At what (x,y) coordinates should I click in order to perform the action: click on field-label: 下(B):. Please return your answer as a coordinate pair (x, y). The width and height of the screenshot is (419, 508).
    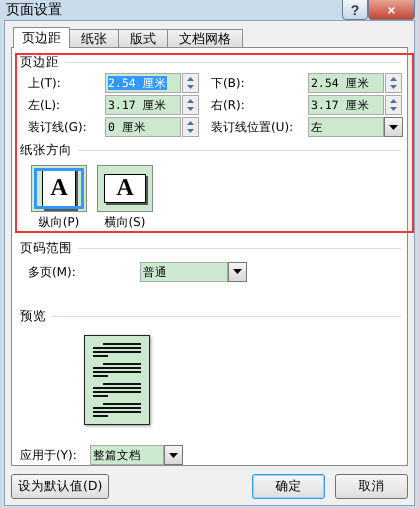
    Looking at the image, I should click on (228, 83).